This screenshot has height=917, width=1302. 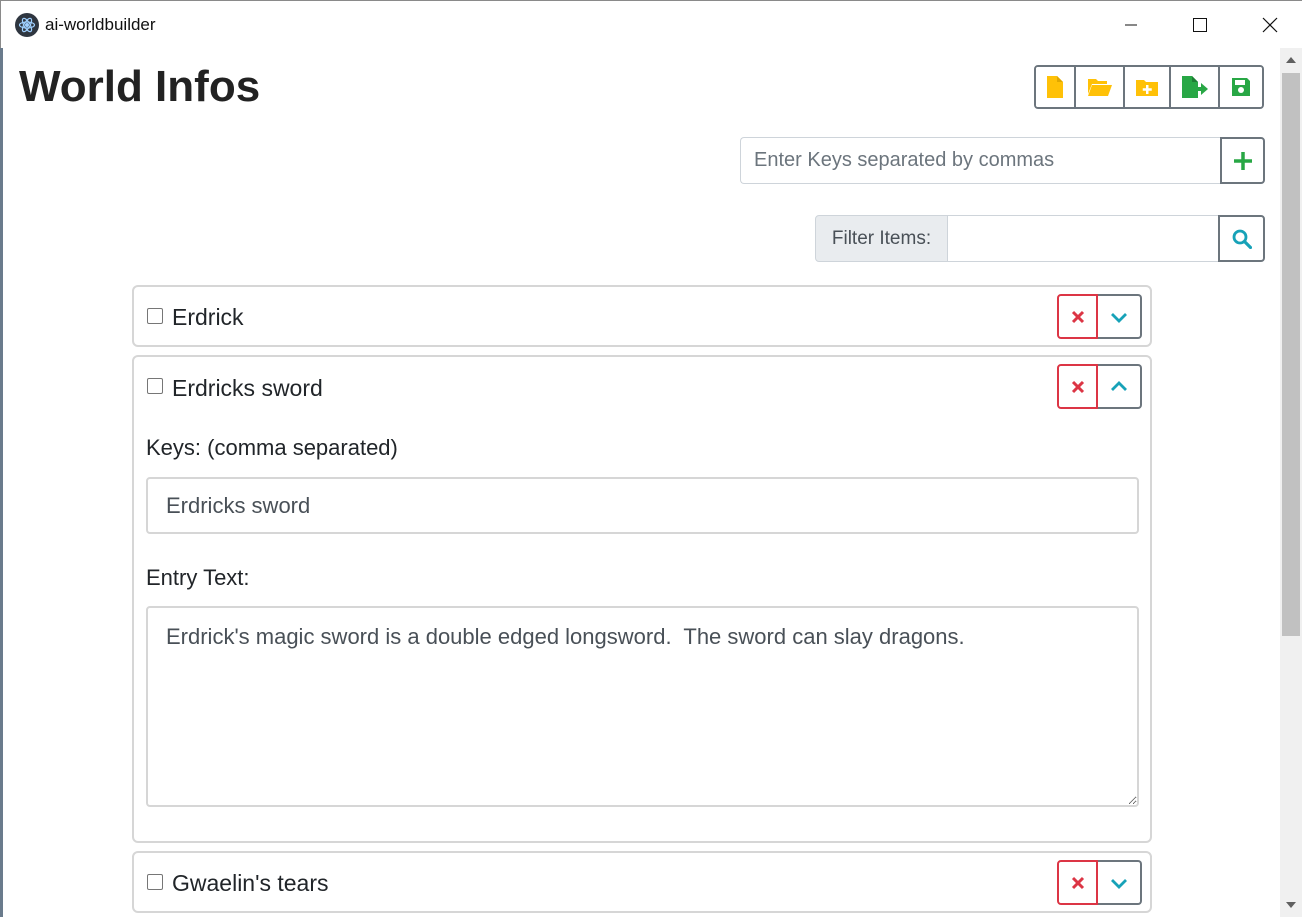 I want to click on scroll-up-button, so click(x=1291, y=60).